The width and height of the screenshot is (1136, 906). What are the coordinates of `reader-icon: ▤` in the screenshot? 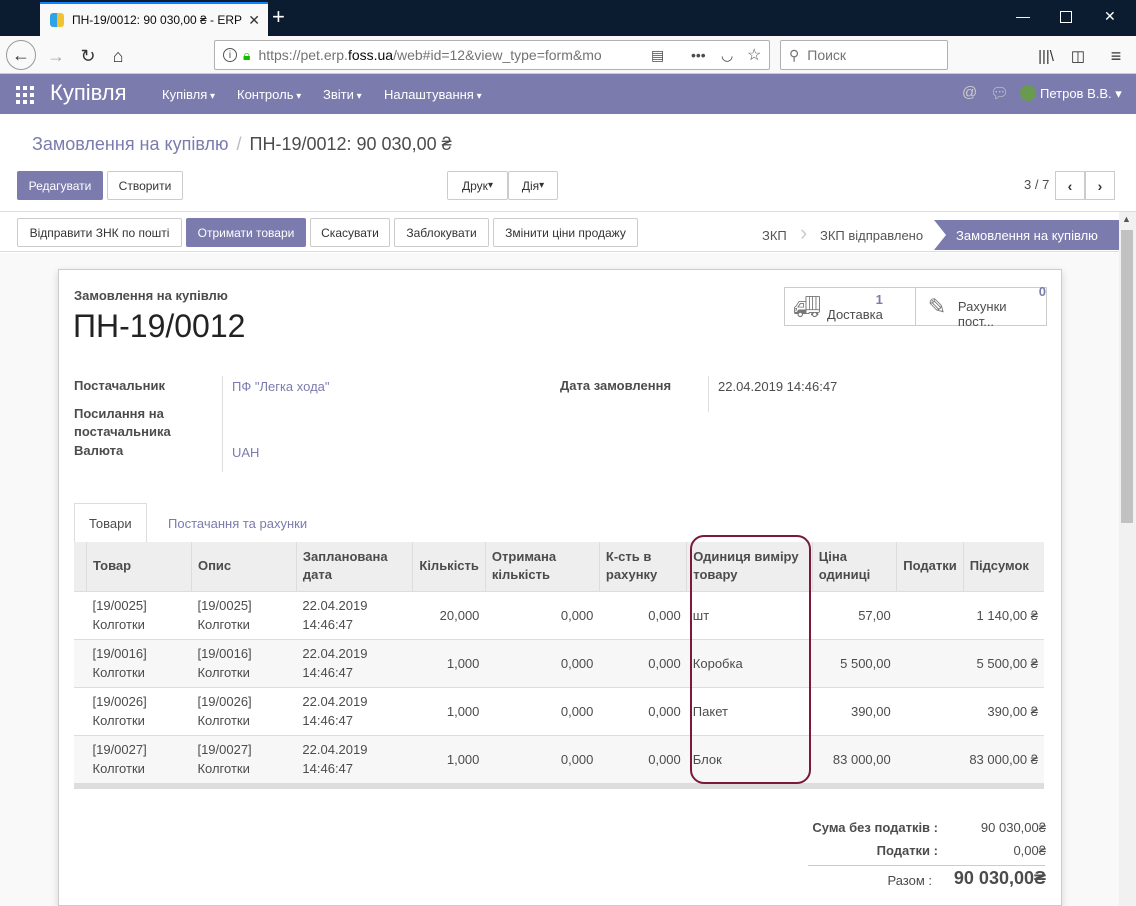 It's located at (657, 55).